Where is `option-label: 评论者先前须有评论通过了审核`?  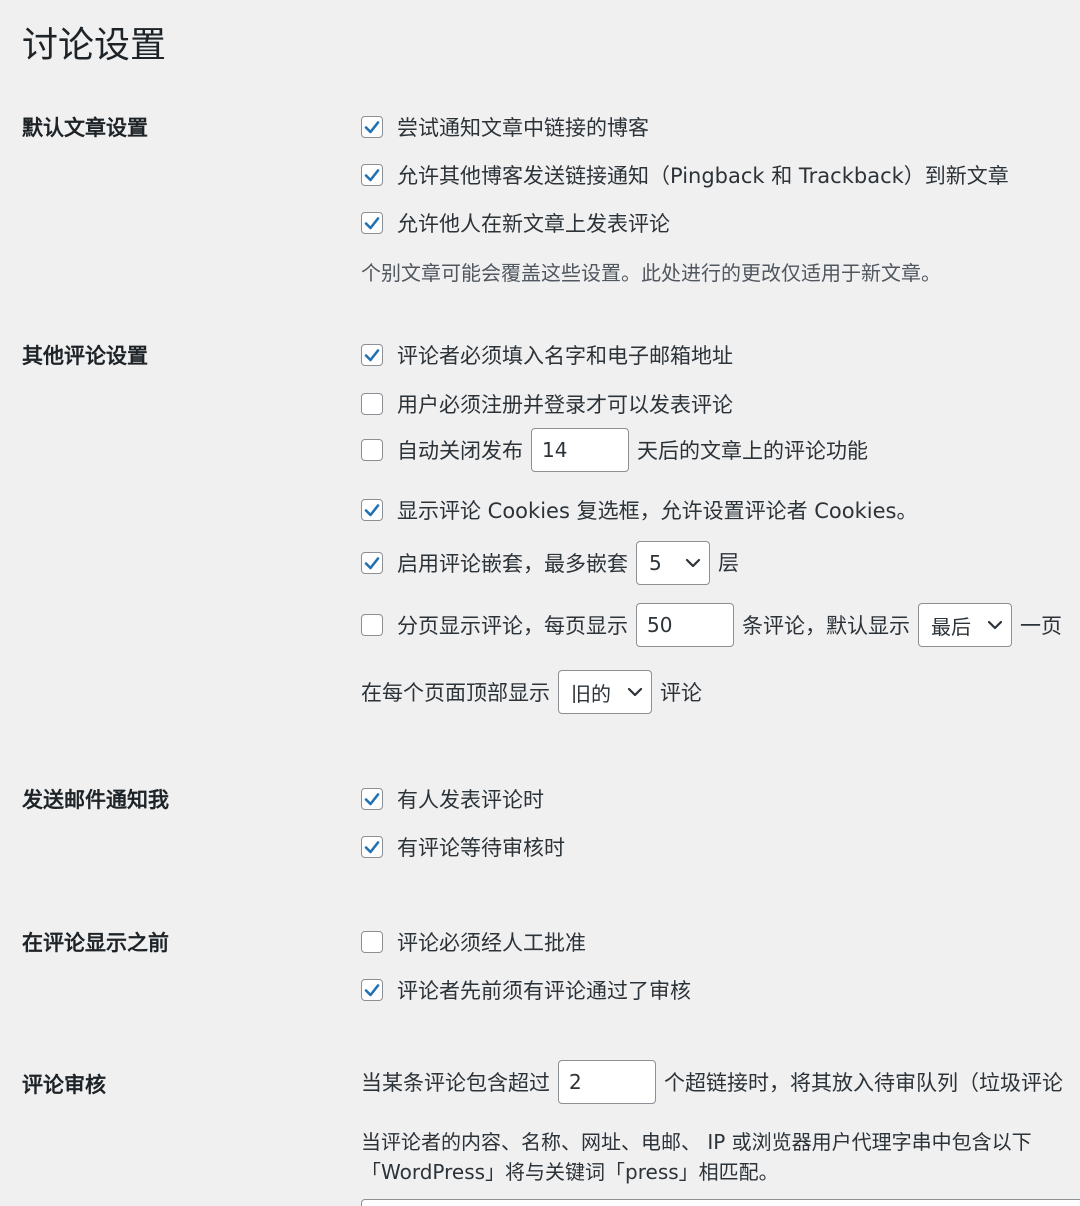 option-label: 评论者先前须有评论通过了审核 is located at coordinates (544, 991).